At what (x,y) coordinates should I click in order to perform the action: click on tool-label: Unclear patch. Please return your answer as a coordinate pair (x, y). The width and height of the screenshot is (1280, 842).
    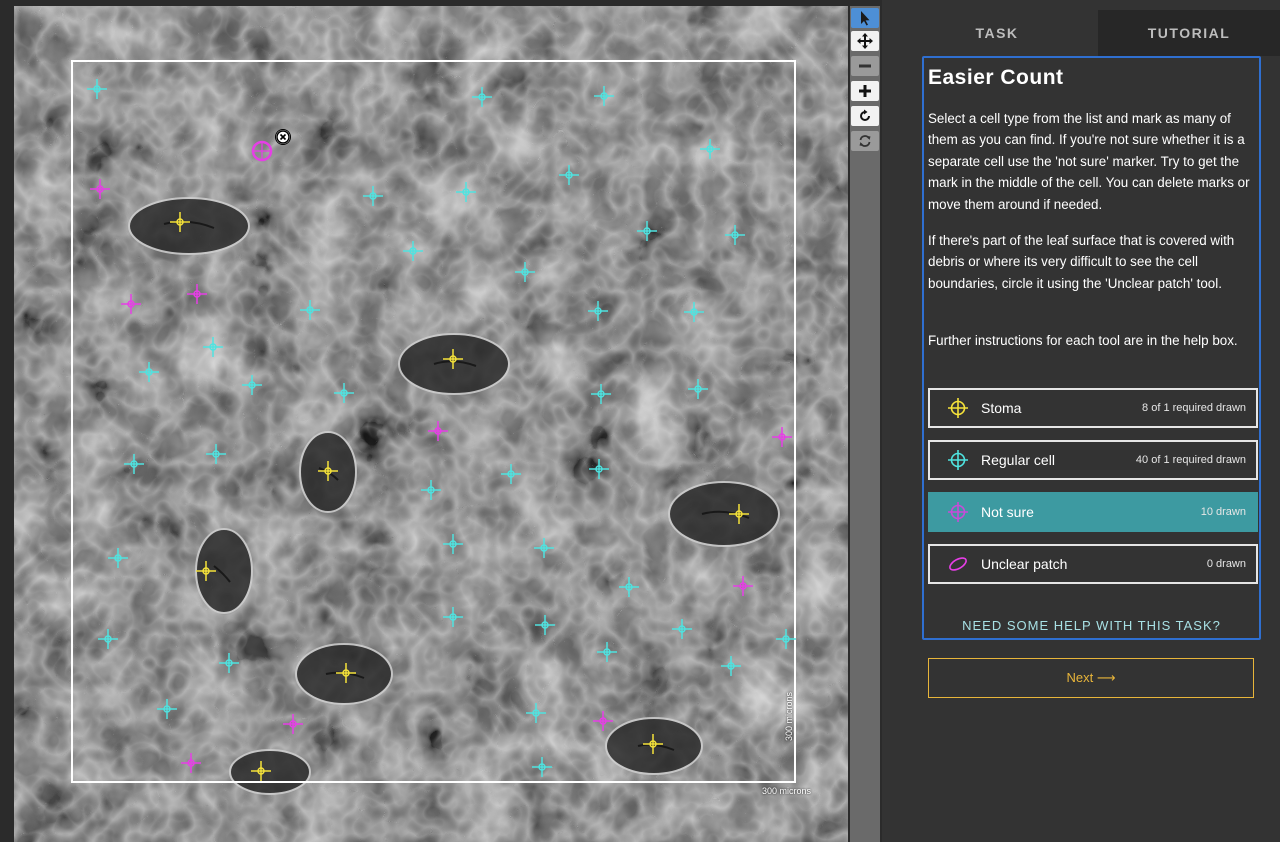
    Looking at the image, I should click on (1024, 564).